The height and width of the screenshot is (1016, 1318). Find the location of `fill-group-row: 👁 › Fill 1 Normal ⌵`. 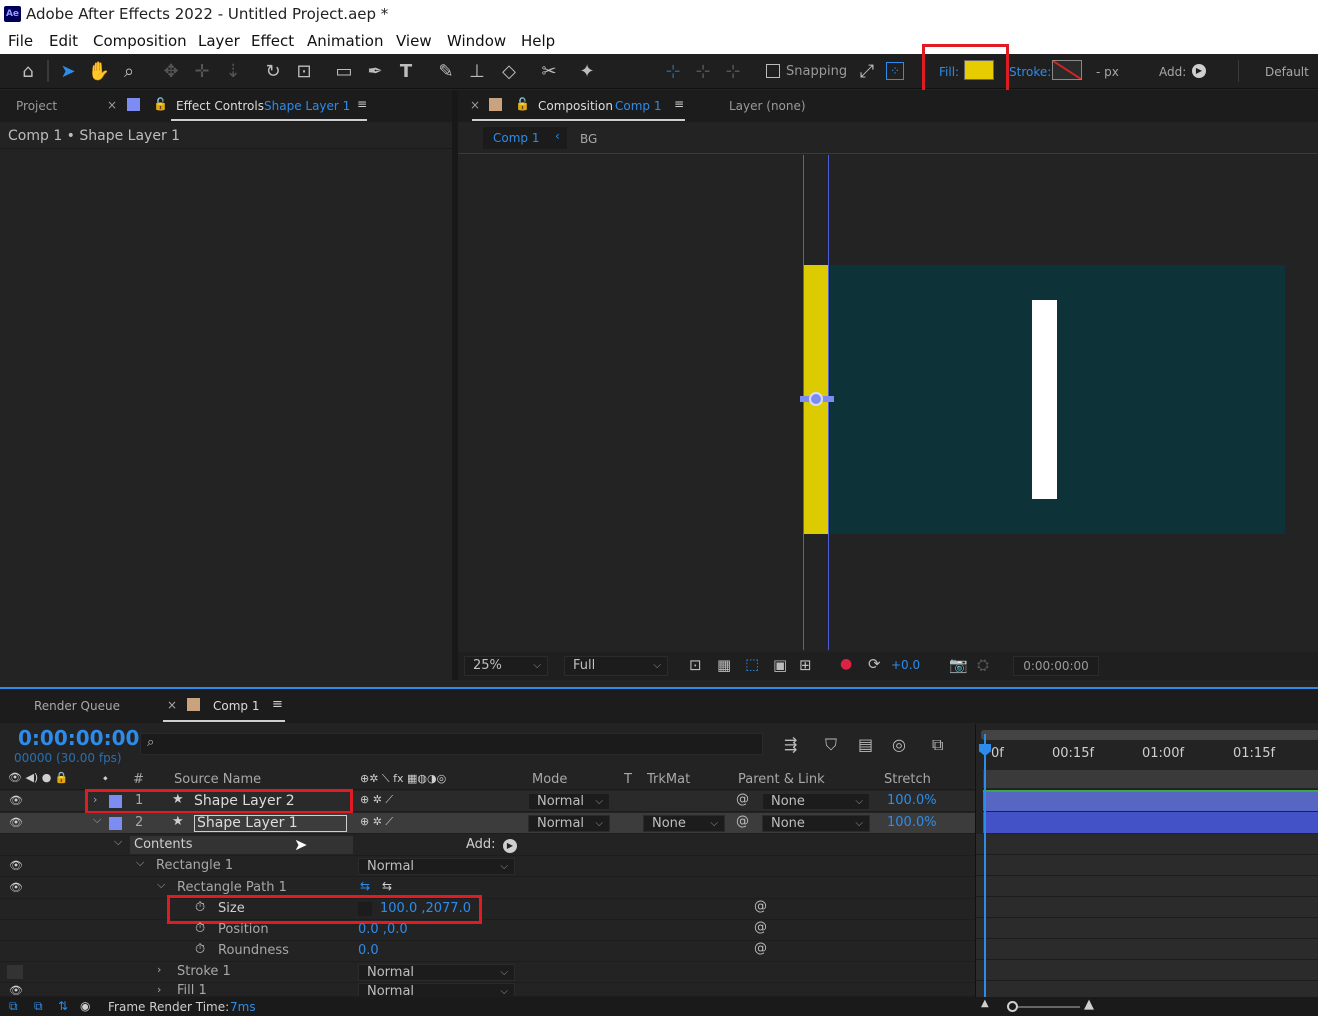

fill-group-row: 👁 › Fill 1 Normal ⌵ is located at coordinates (487, 990).